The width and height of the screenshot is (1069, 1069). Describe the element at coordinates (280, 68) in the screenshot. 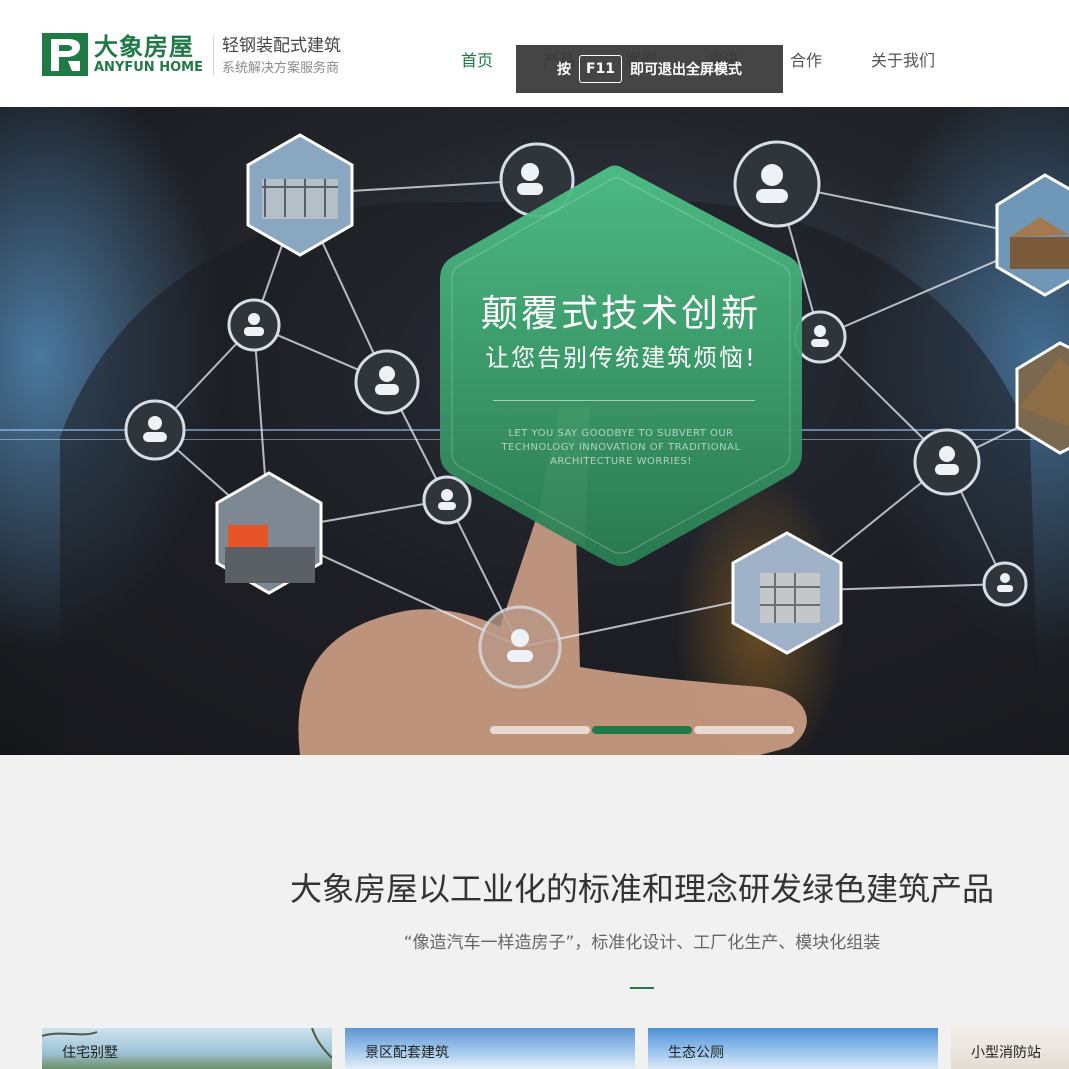

I see `slogan-sub: 系统解决方案服务商` at that location.